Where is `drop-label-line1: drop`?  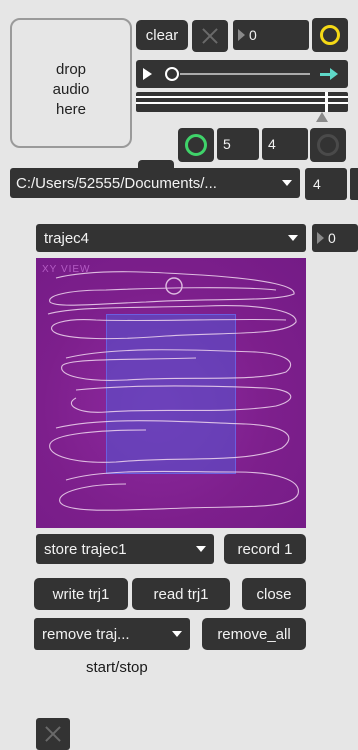 drop-label-line1: drop is located at coordinates (71, 69).